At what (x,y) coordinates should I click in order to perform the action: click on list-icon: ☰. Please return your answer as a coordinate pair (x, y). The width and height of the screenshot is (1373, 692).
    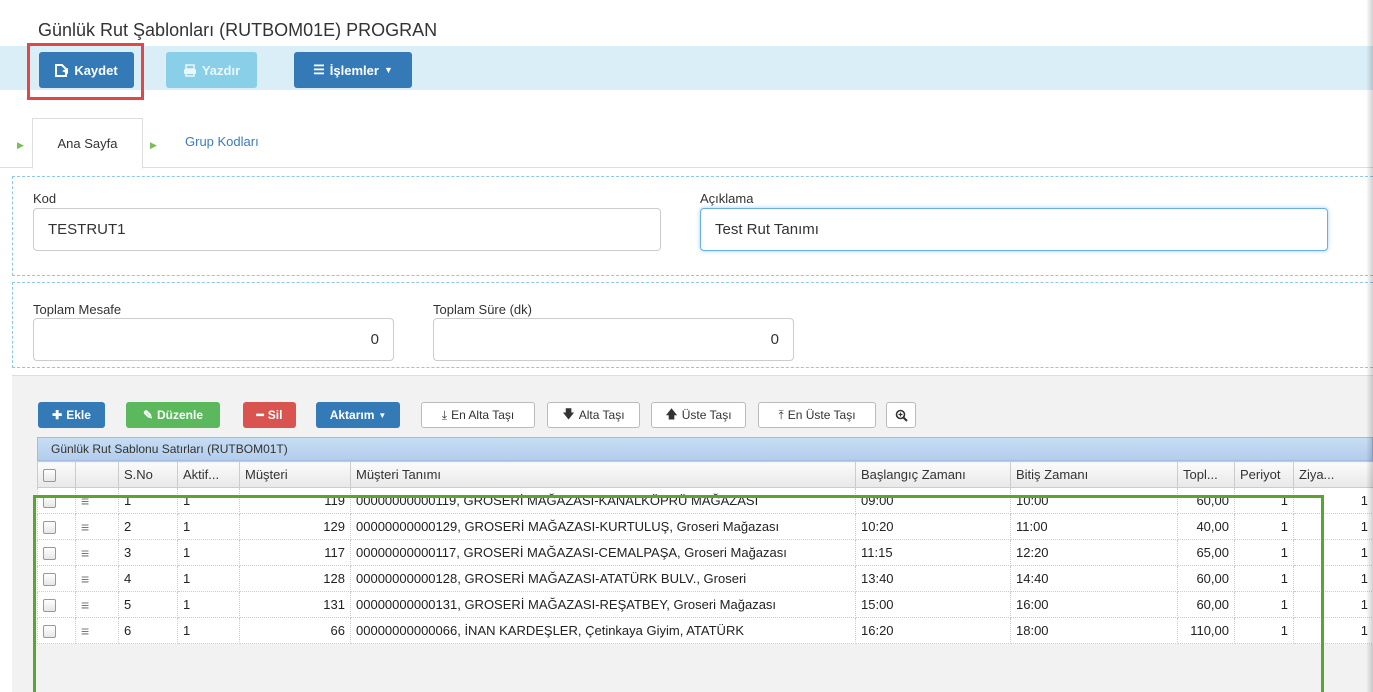
    Looking at the image, I should click on (319, 69).